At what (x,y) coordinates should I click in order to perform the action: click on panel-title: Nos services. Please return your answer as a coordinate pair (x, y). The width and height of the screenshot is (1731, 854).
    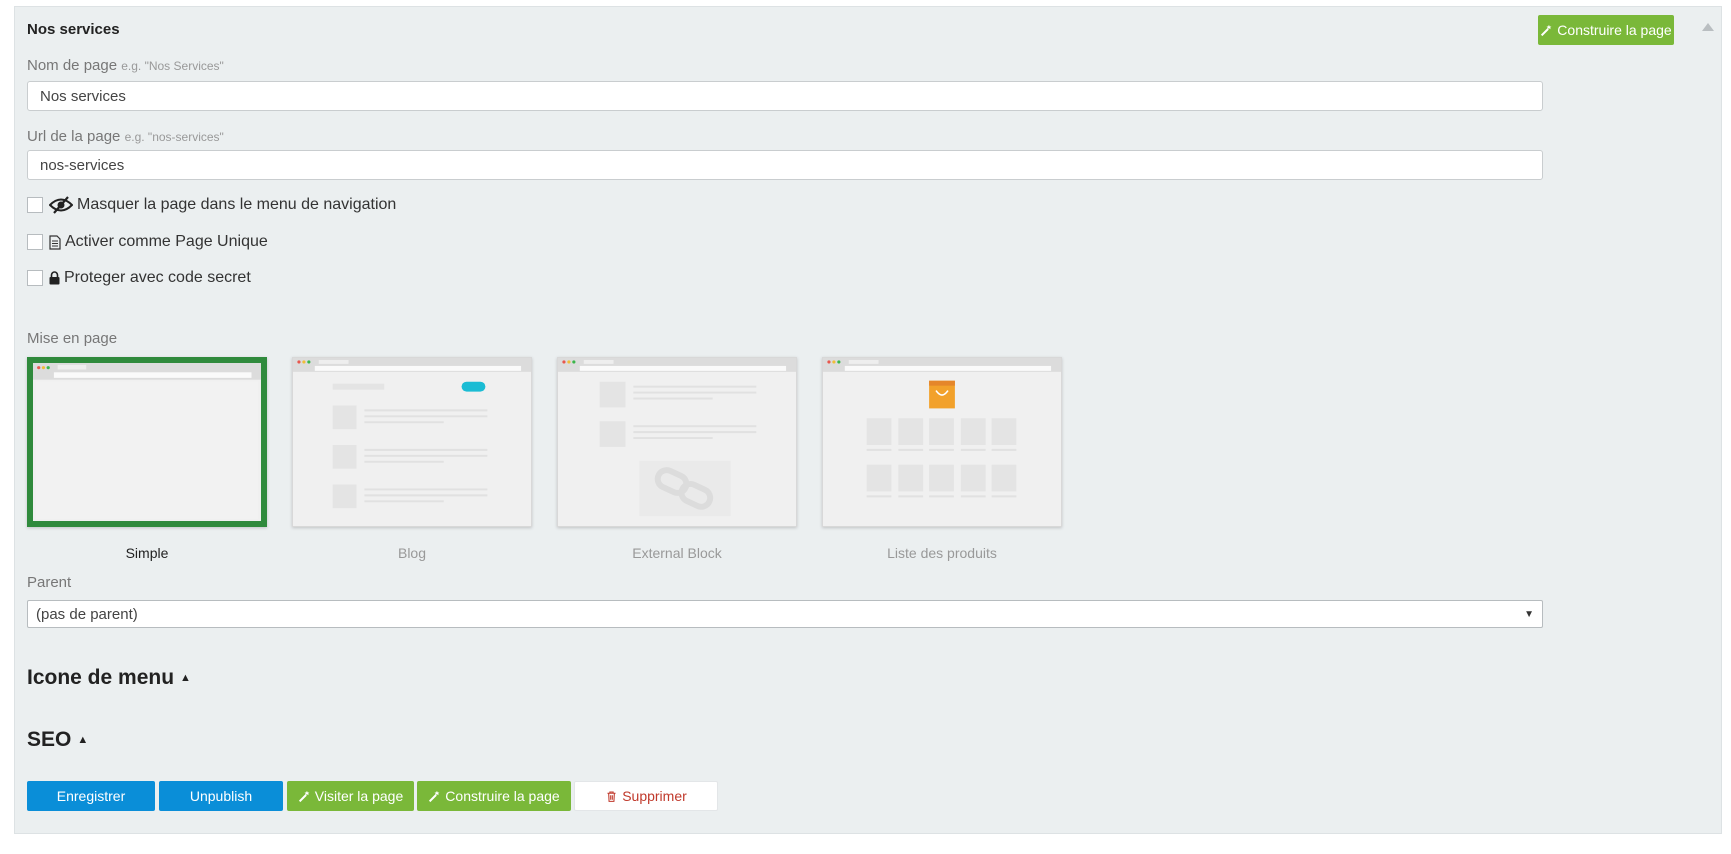
    Looking at the image, I should click on (73, 29).